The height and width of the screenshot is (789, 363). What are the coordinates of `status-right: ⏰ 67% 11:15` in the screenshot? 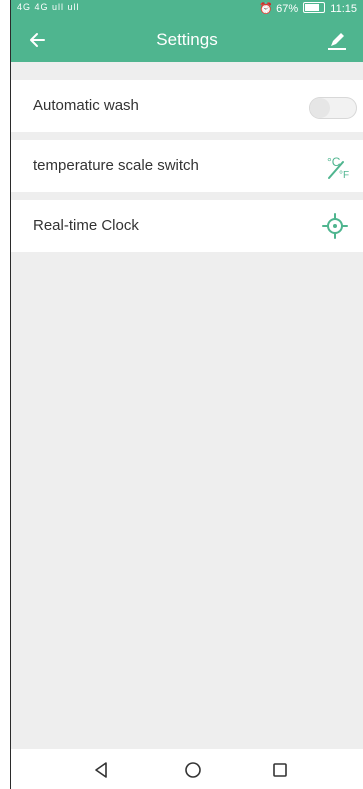 It's located at (308, 8).